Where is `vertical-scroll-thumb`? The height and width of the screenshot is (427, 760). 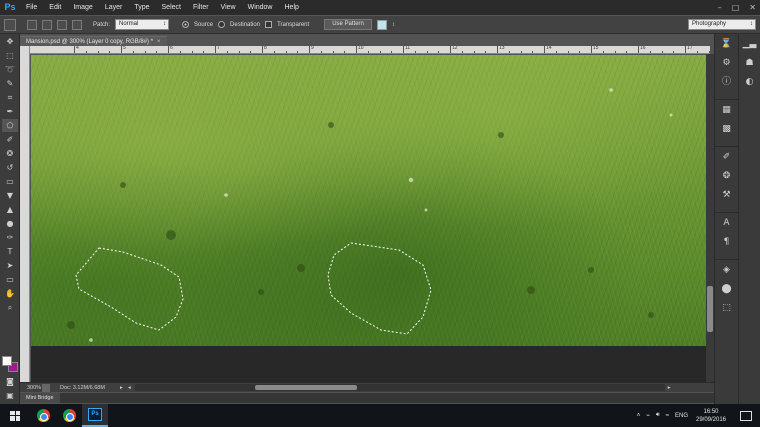
vertical-scroll-thumb is located at coordinates (710, 309).